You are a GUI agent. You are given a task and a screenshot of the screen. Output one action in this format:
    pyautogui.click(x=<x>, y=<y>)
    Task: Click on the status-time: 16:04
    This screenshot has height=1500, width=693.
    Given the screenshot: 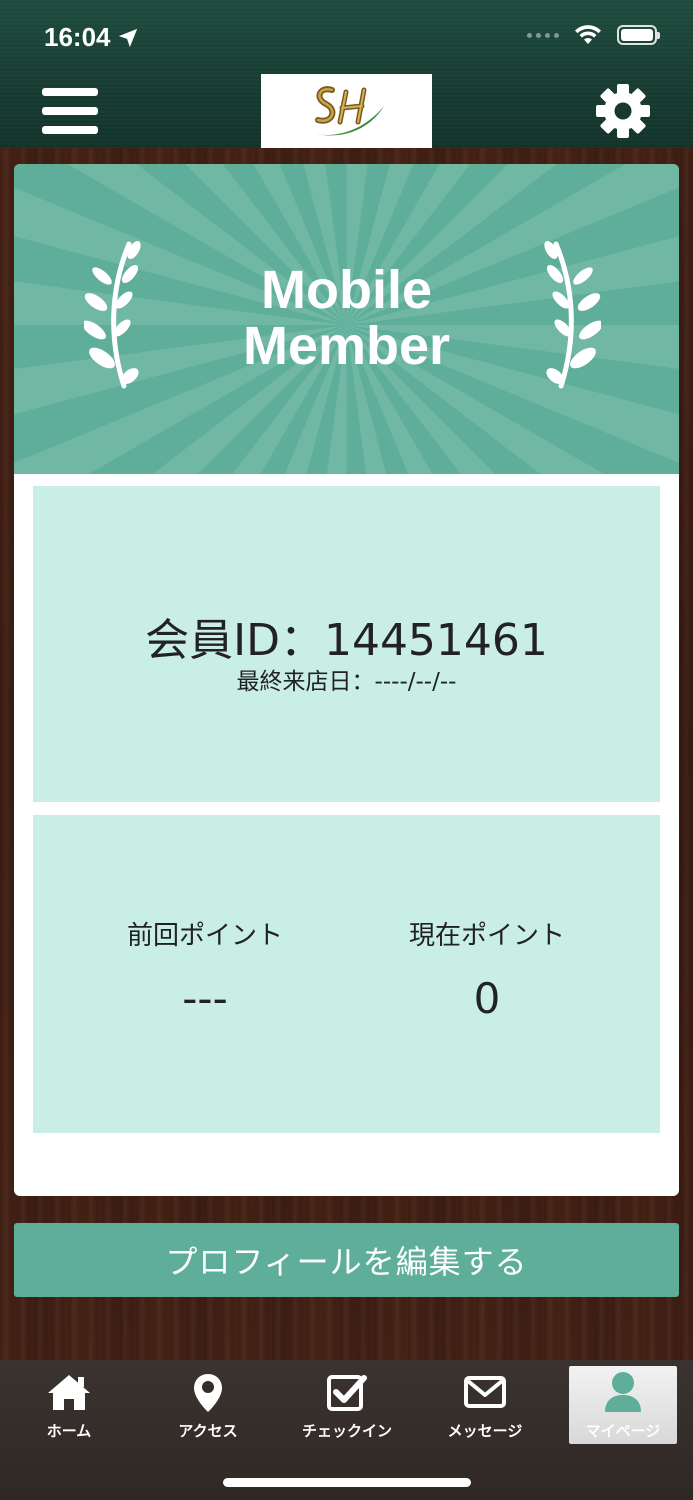 What is the action you would take?
    pyautogui.click(x=91, y=37)
    